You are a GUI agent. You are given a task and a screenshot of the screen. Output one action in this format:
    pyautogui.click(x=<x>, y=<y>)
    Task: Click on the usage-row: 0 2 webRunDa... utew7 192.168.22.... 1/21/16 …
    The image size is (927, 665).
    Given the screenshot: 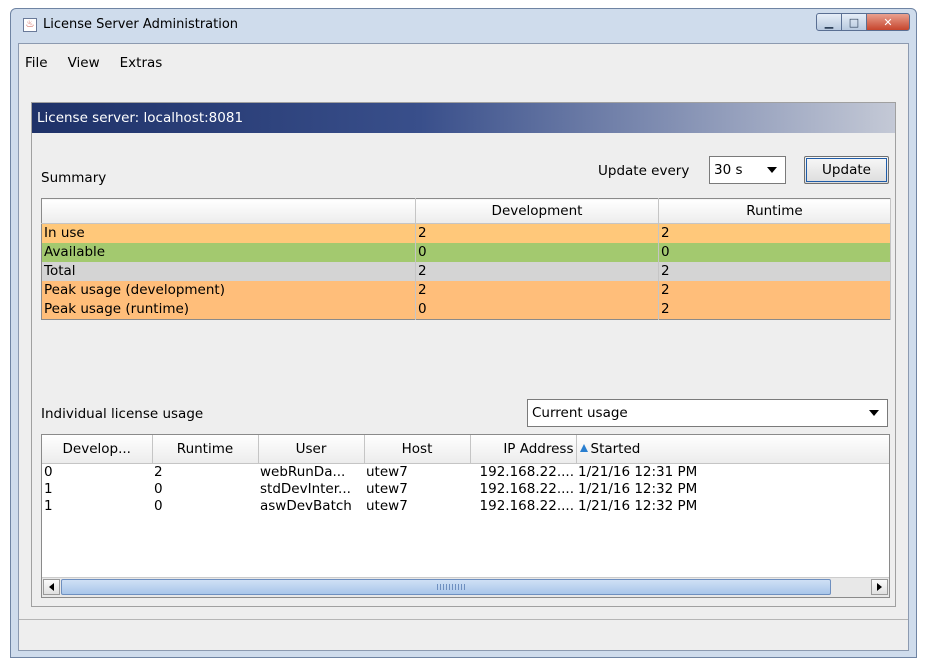 What is the action you would take?
    pyautogui.click(x=465, y=473)
    